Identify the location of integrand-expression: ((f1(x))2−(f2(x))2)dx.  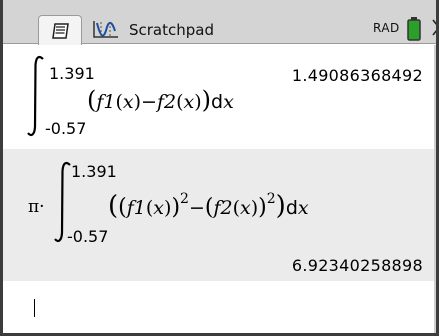
(208, 205).